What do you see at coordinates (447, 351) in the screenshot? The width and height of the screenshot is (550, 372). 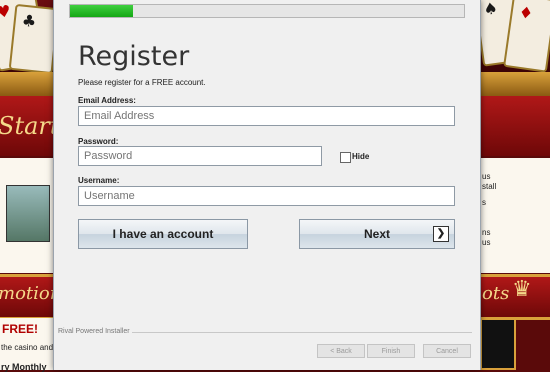 I see `cancel-button: Cancel` at bounding box center [447, 351].